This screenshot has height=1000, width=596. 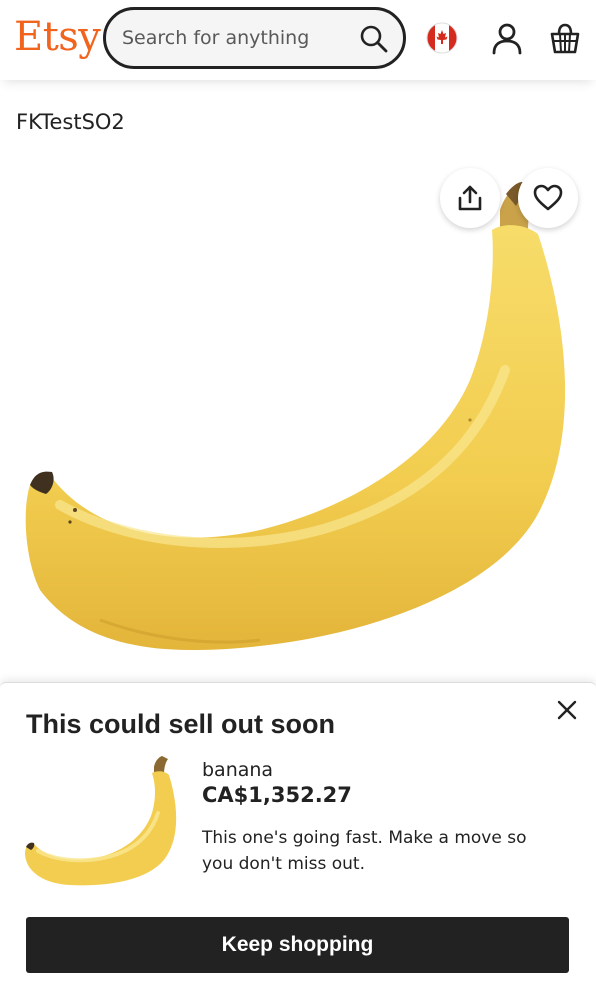 I want to click on favorite-heart-icon, so click(x=548, y=197).